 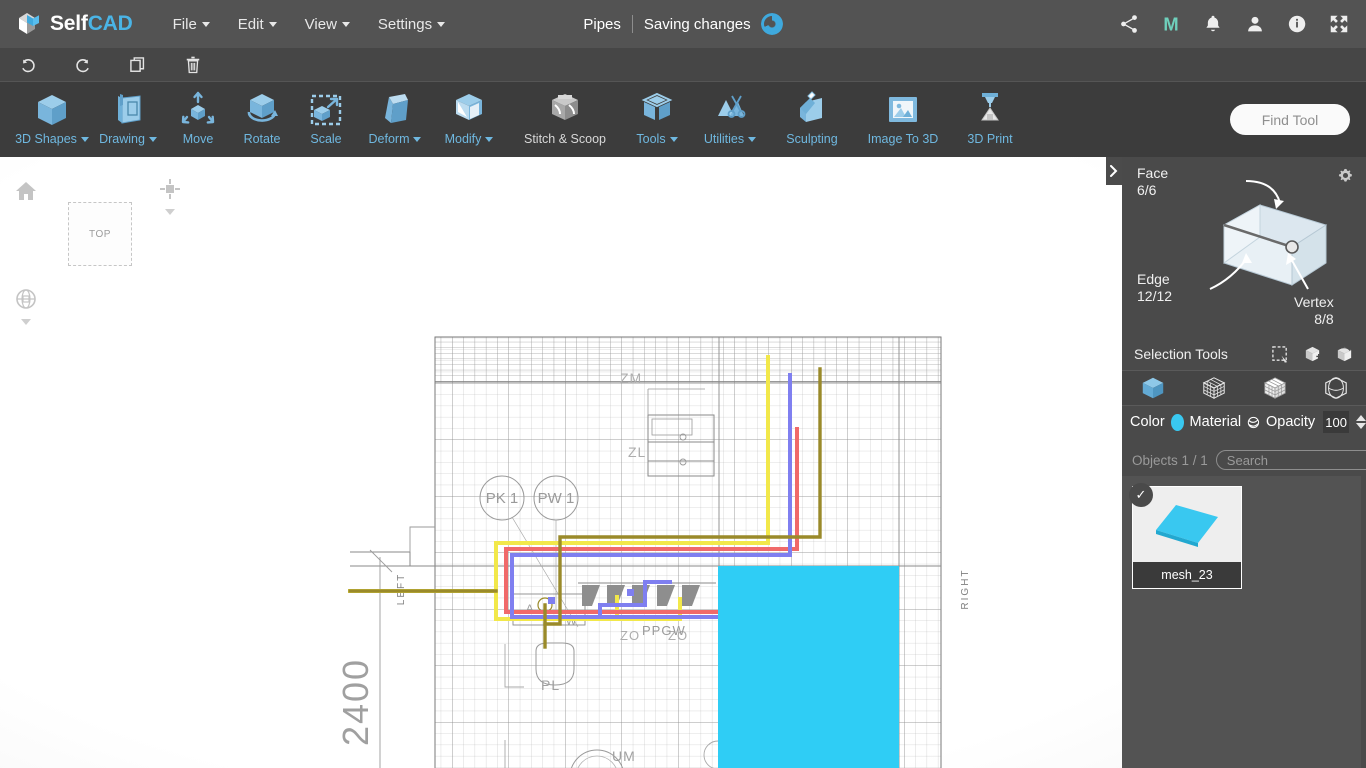 What do you see at coordinates (1290, 460) in the screenshot?
I see `objects-search-input` at bounding box center [1290, 460].